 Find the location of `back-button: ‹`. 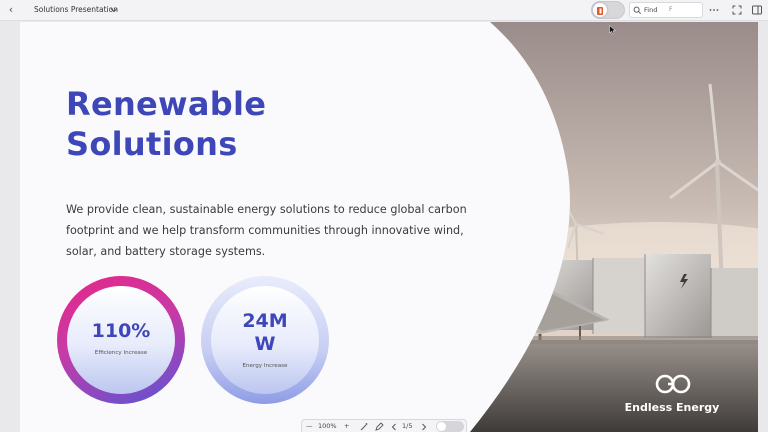

back-button: ‹ is located at coordinates (11, 10).